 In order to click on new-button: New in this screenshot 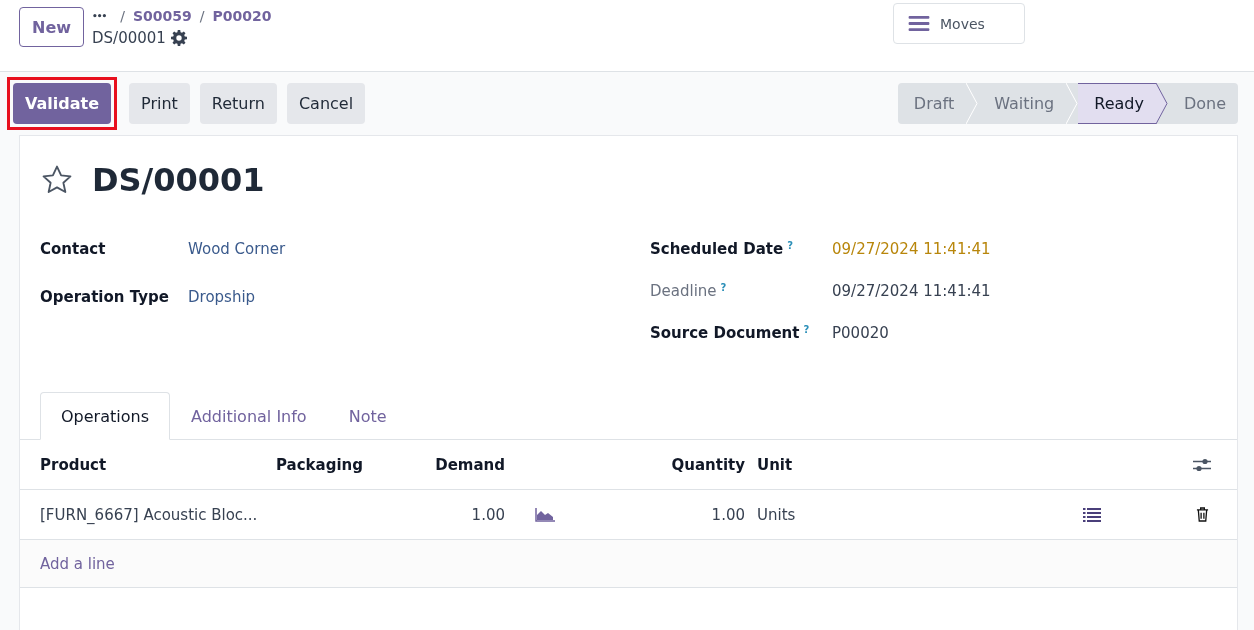, I will do `click(52, 27)`.